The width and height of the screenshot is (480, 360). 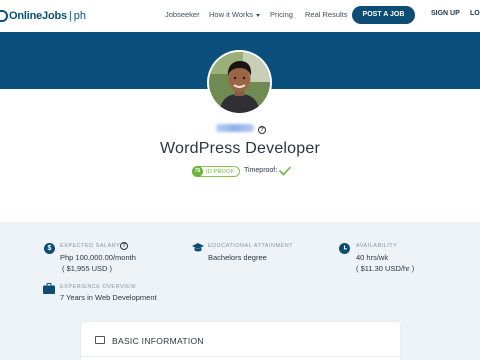 What do you see at coordinates (182, 14) in the screenshot?
I see `nav-jobseeker-link: Jobseeker` at bounding box center [182, 14].